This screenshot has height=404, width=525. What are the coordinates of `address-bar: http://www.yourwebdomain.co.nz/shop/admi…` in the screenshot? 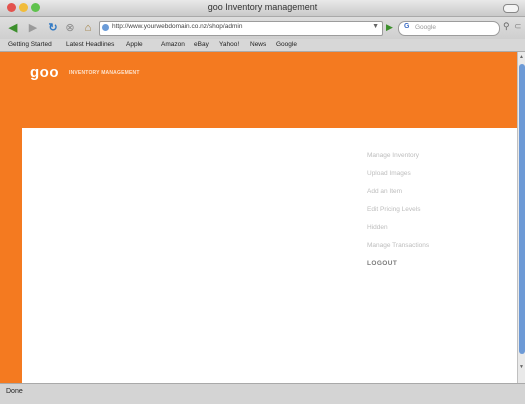 It's located at (241, 28).